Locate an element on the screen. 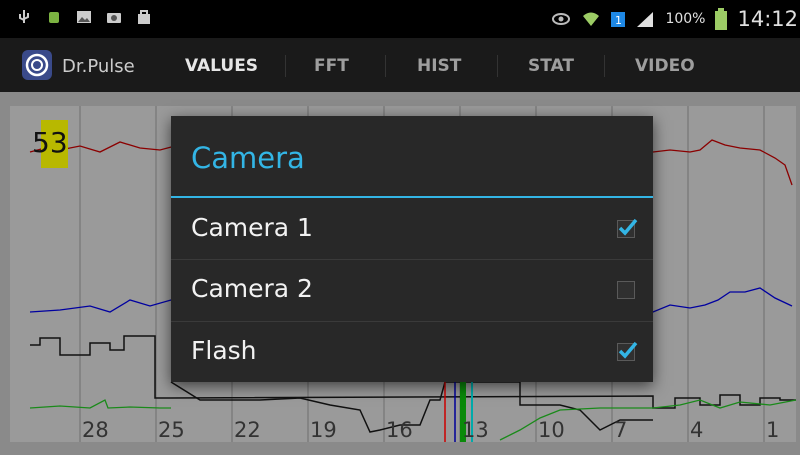 The width and height of the screenshot is (800, 455). bag-icon is located at coordinates (144, 17).